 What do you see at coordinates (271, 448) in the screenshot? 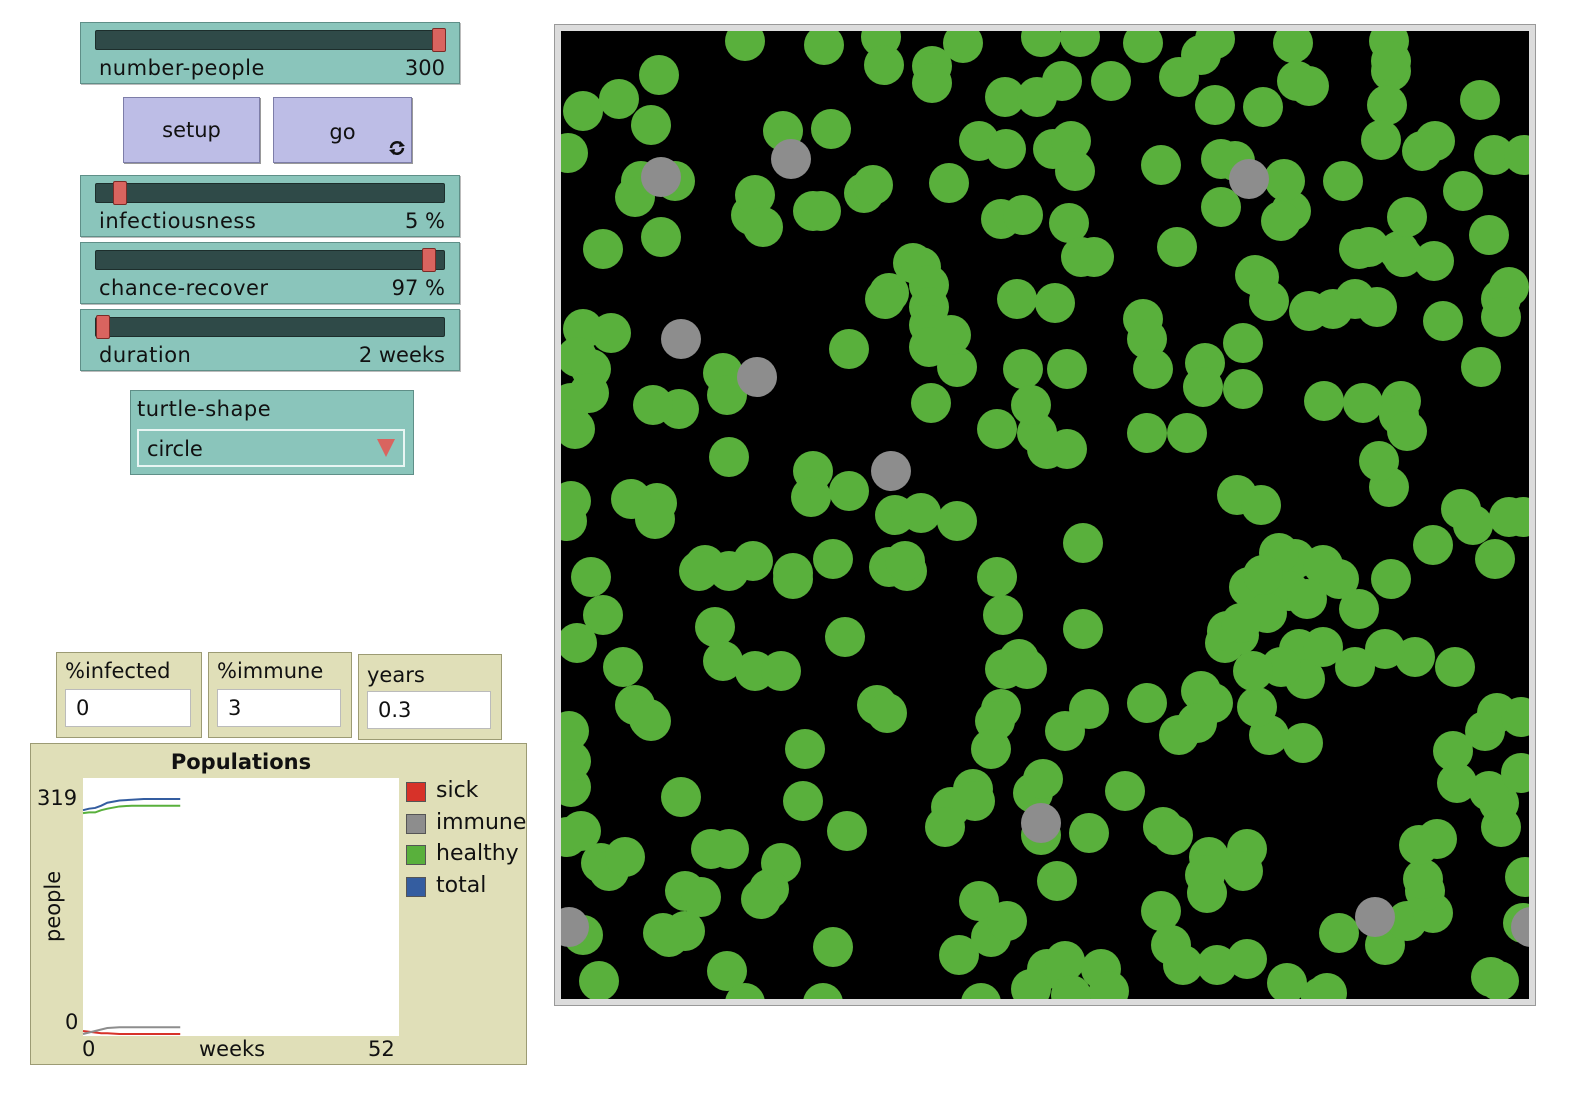
I see `chooser-select: circle` at bounding box center [271, 448].